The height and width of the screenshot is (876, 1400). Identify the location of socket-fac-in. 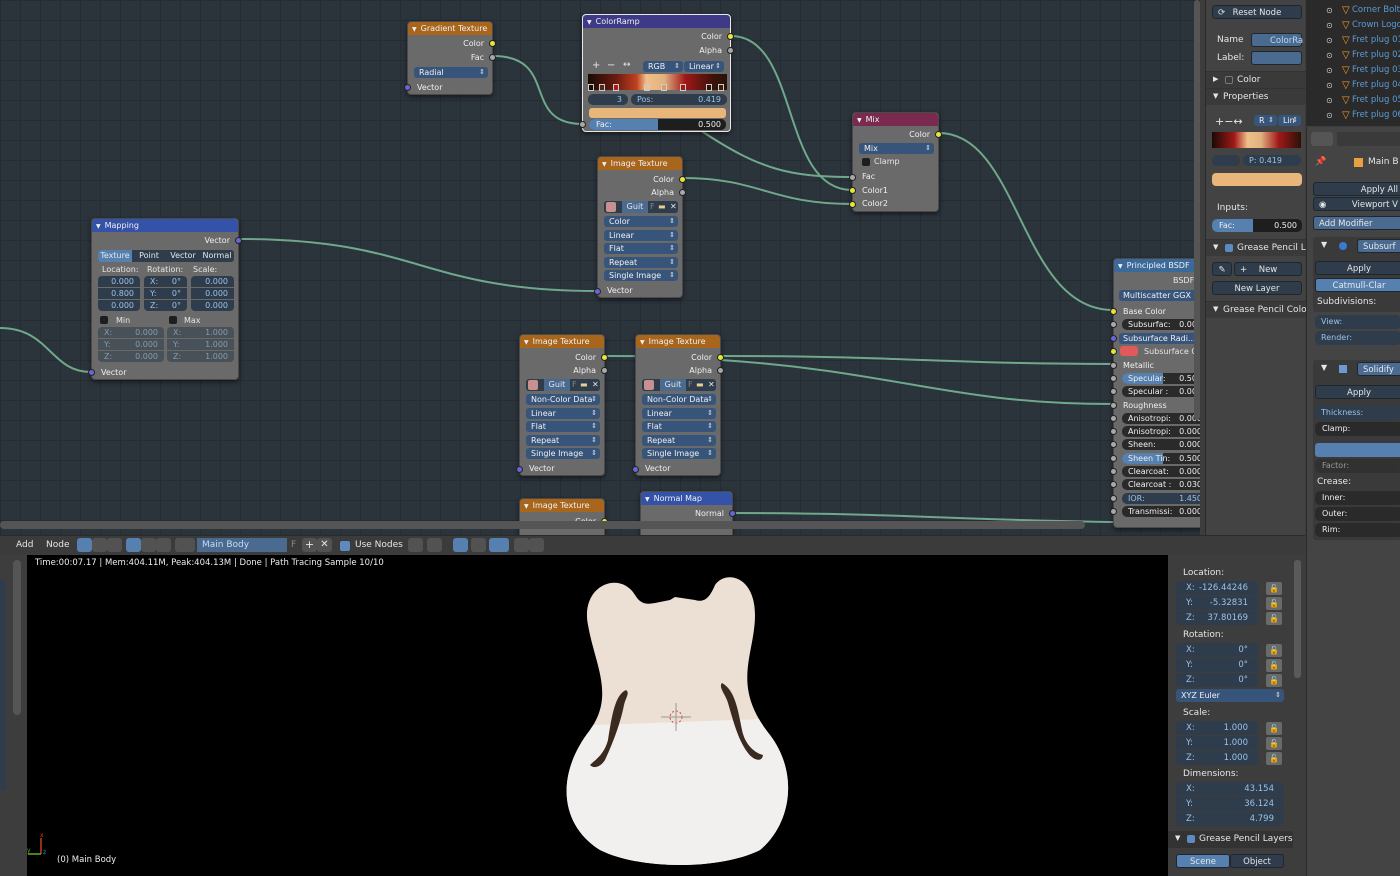
(582, 124).